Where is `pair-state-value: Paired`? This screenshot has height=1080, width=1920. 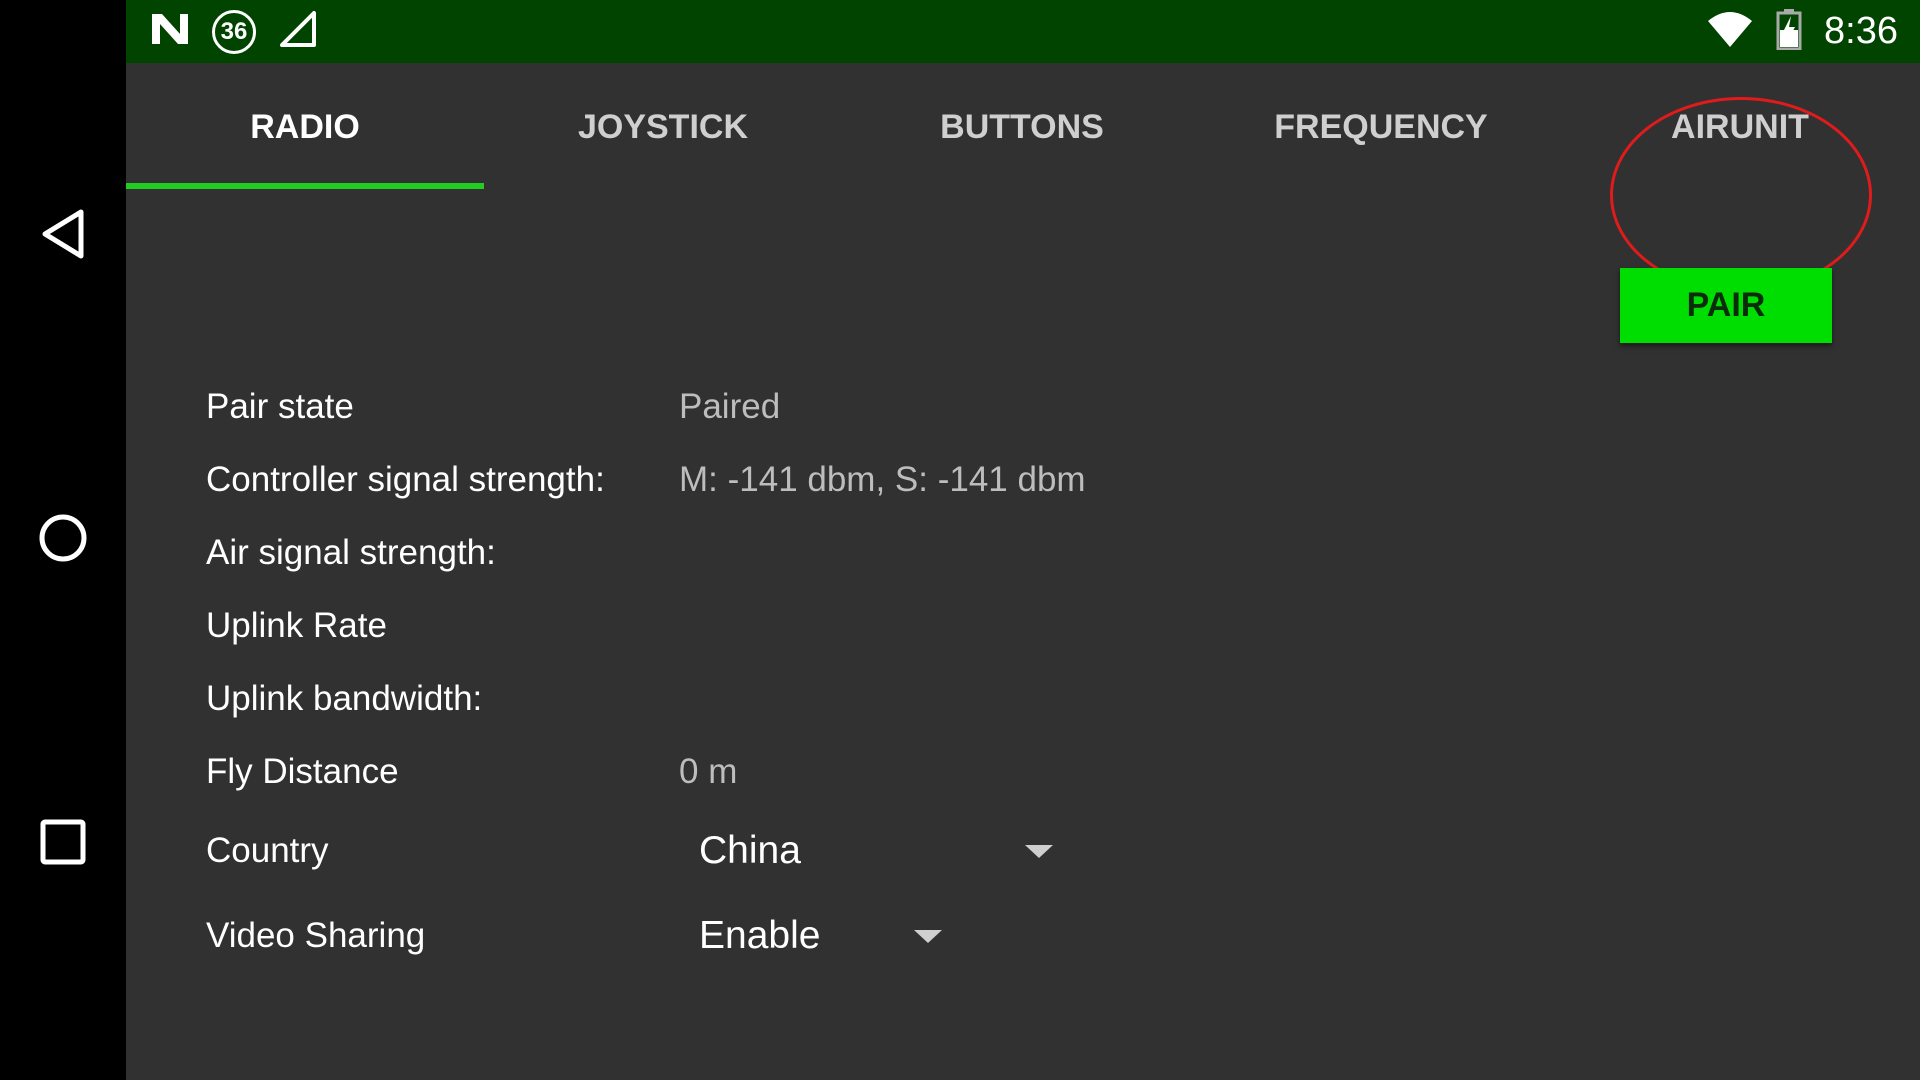 pair-state-value: Paired is located at coordinates (730, 406).